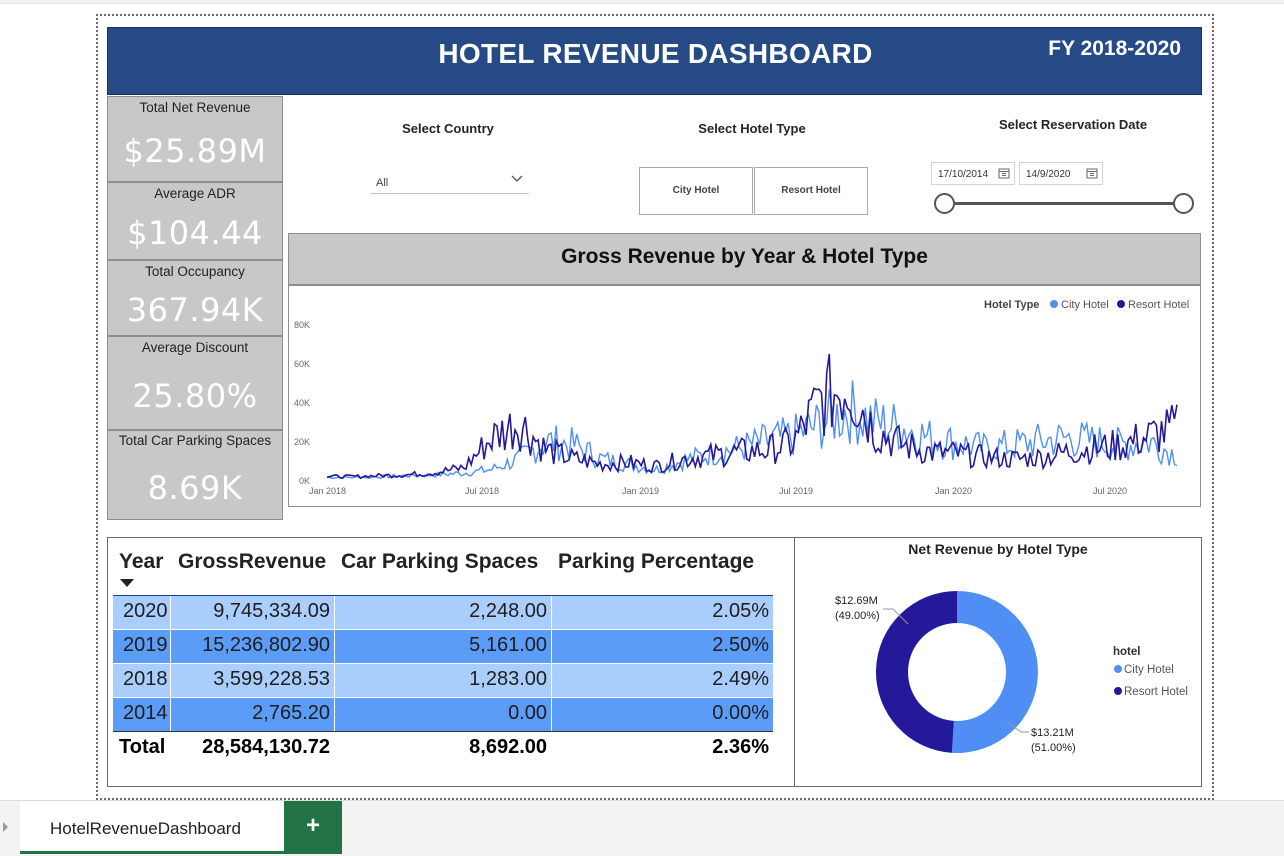 The width and height of the screenshot is (1284, 856). What do you see at coordinates (448, 128) in the screenshot?
I see `country-slicer-title: Select Country` at bounding box center [448, 128].